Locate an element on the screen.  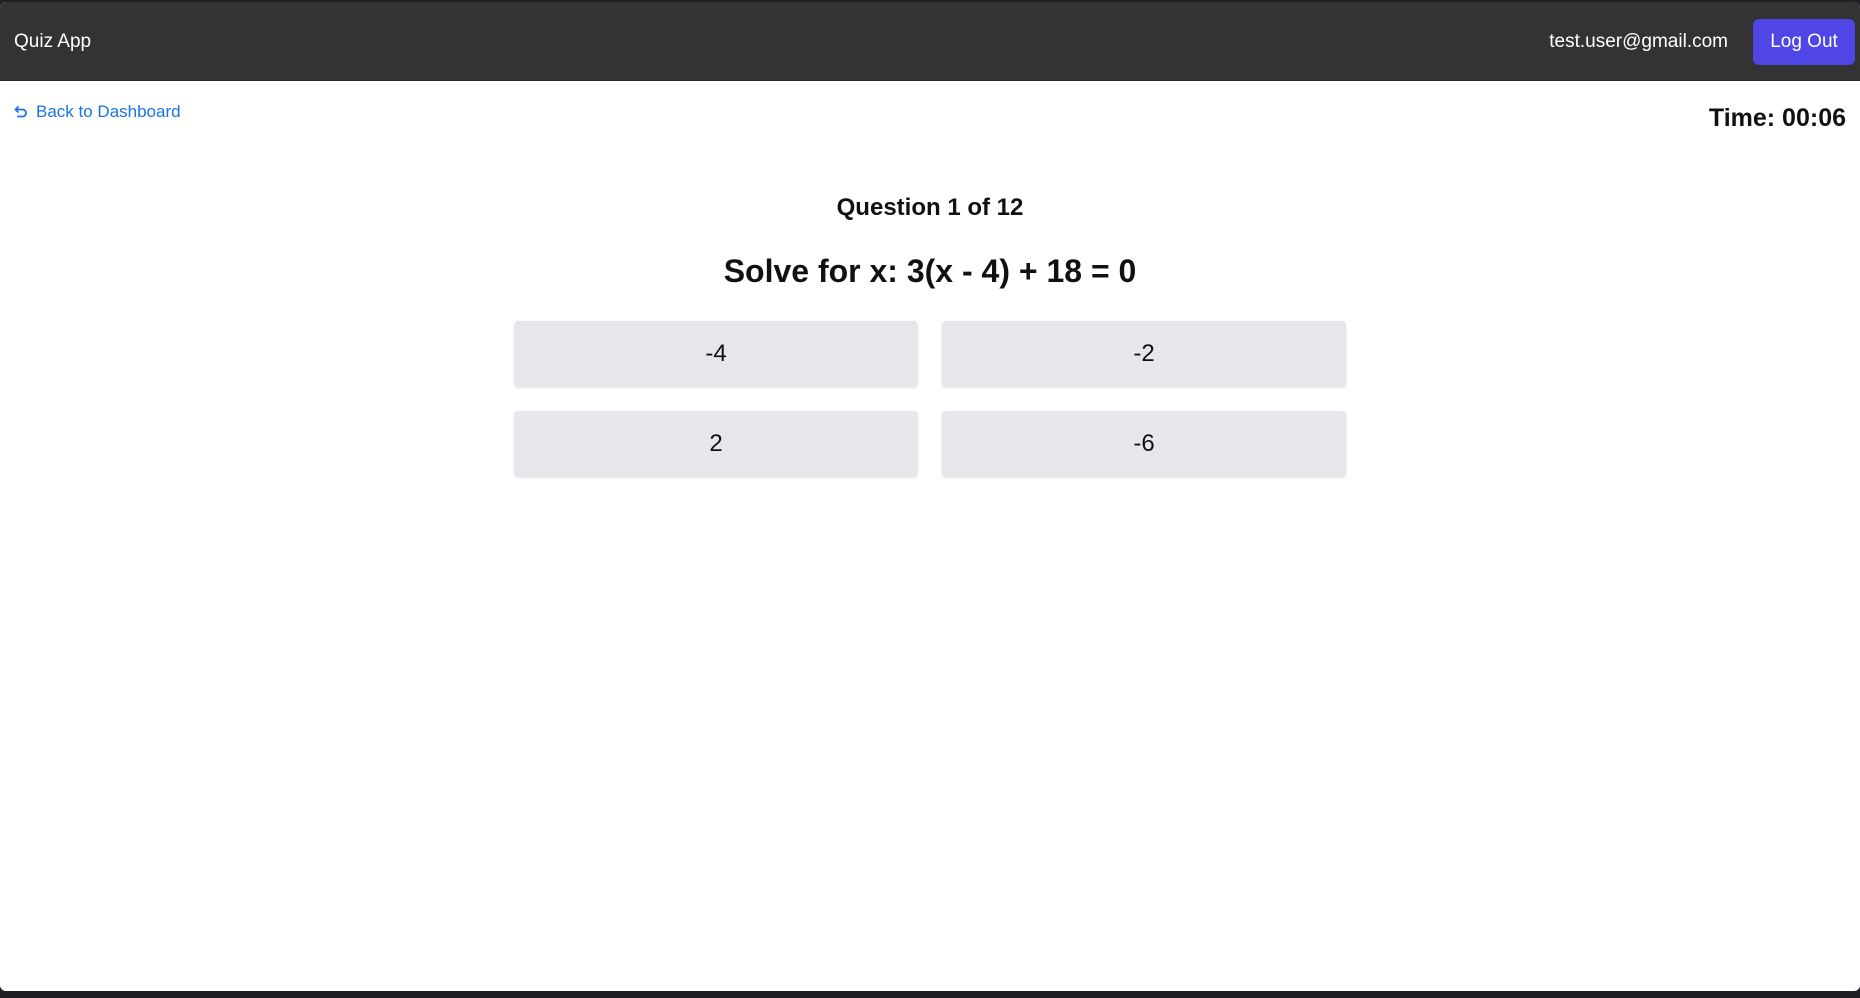
answer-options: -4 -2 2 -6 is located at coordinates (930, 399).